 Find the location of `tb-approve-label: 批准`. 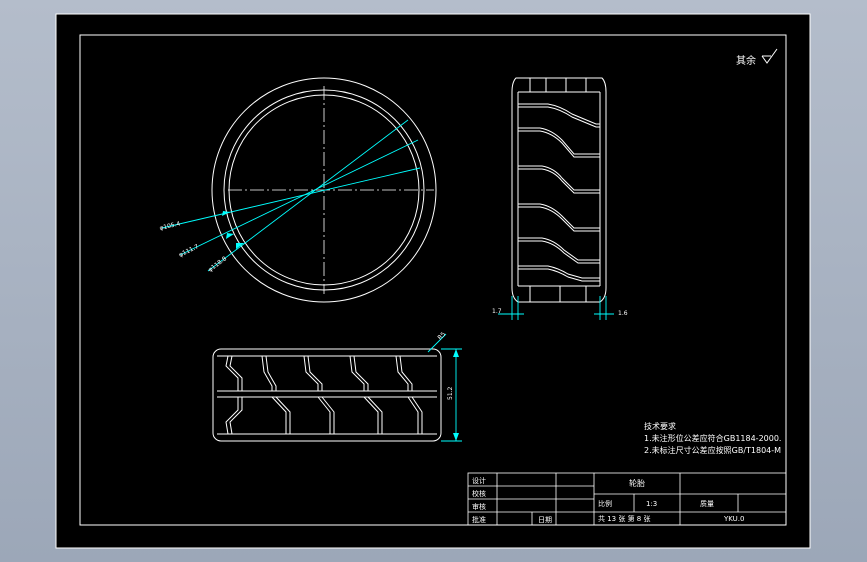

tb-approve-label: 批准 is located at coordinates (479, 519).